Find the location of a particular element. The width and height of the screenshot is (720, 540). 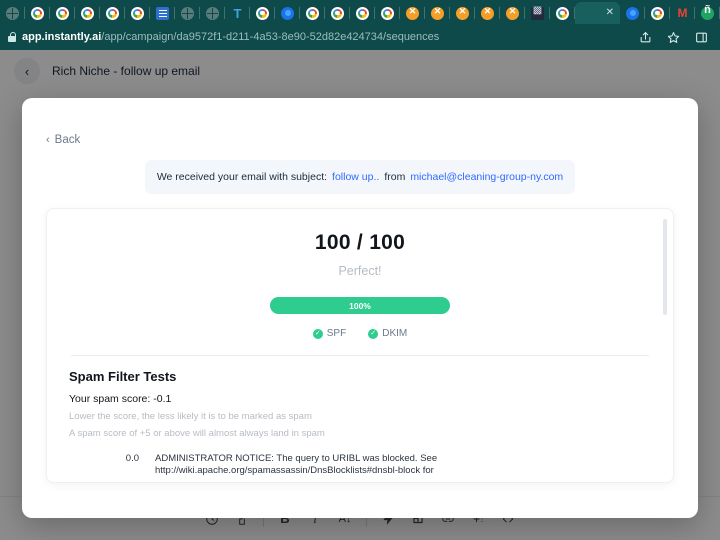

tab-strip: T ✕ M is located at coordinates (360, 12).